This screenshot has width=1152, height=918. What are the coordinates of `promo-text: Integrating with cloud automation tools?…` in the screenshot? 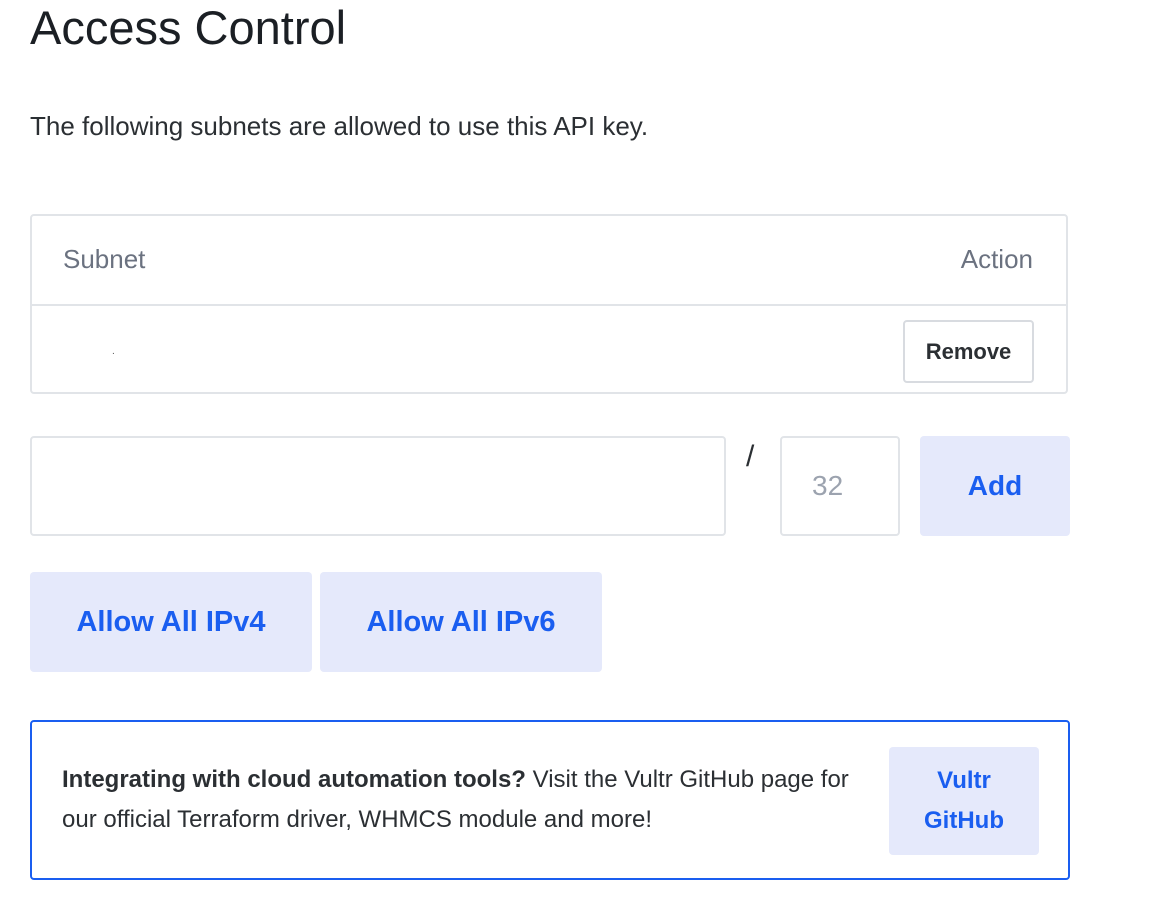 It's located at (462, 800).